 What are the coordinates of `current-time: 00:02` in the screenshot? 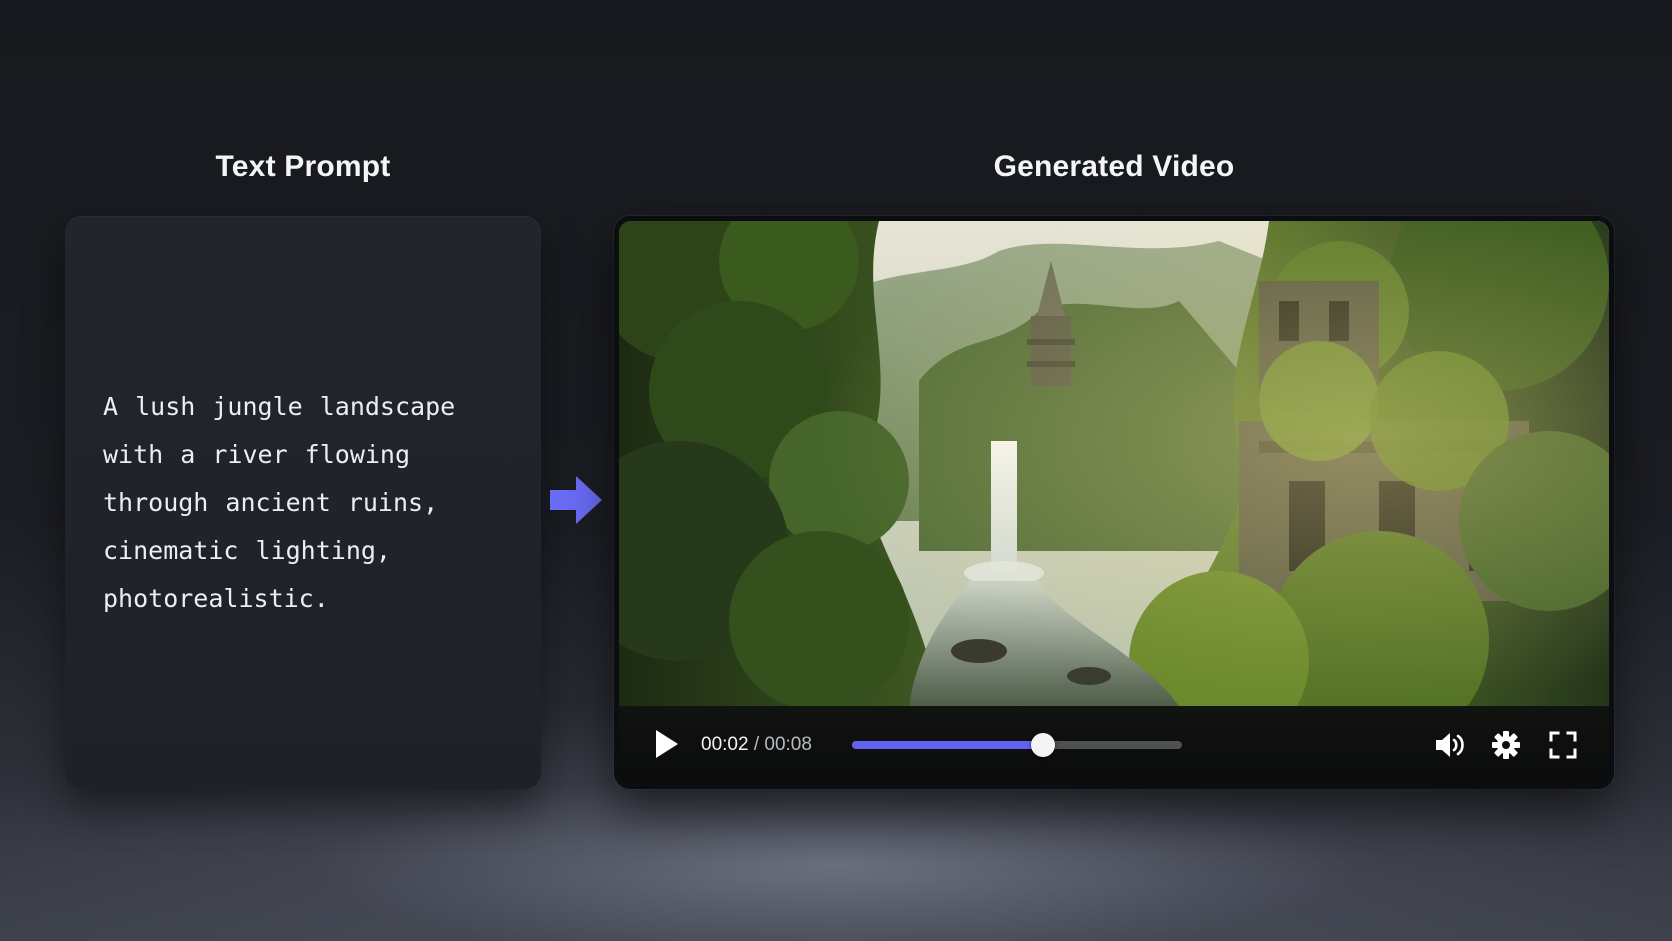 It's located at (725, 744).